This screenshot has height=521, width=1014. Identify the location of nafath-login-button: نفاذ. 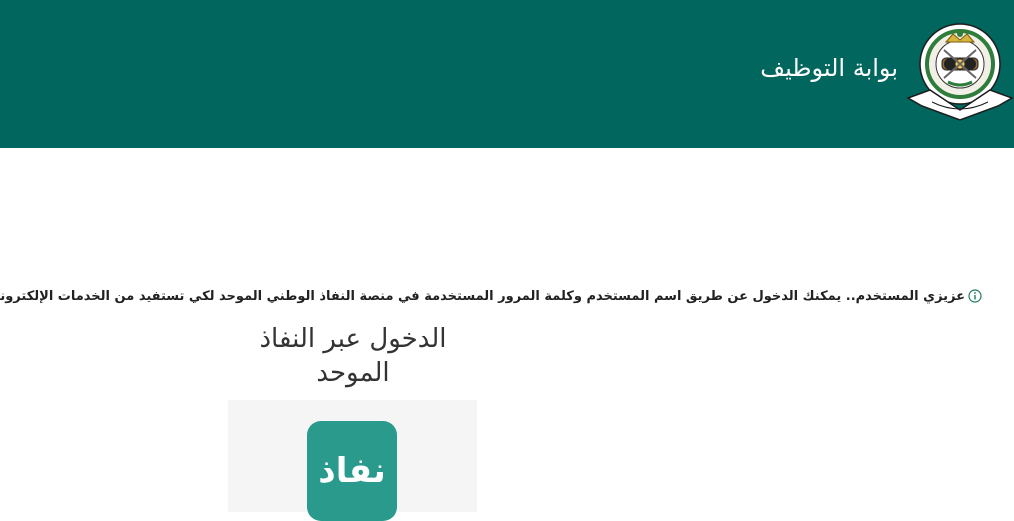
(352, 471).